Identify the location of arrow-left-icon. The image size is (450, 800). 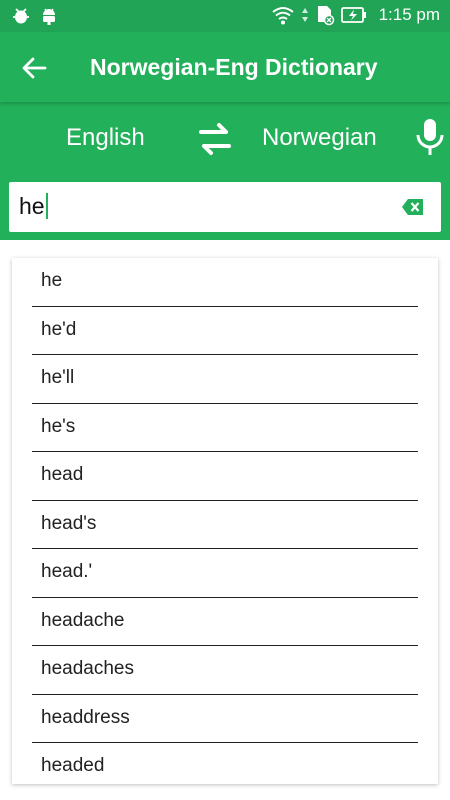
(34, 68).